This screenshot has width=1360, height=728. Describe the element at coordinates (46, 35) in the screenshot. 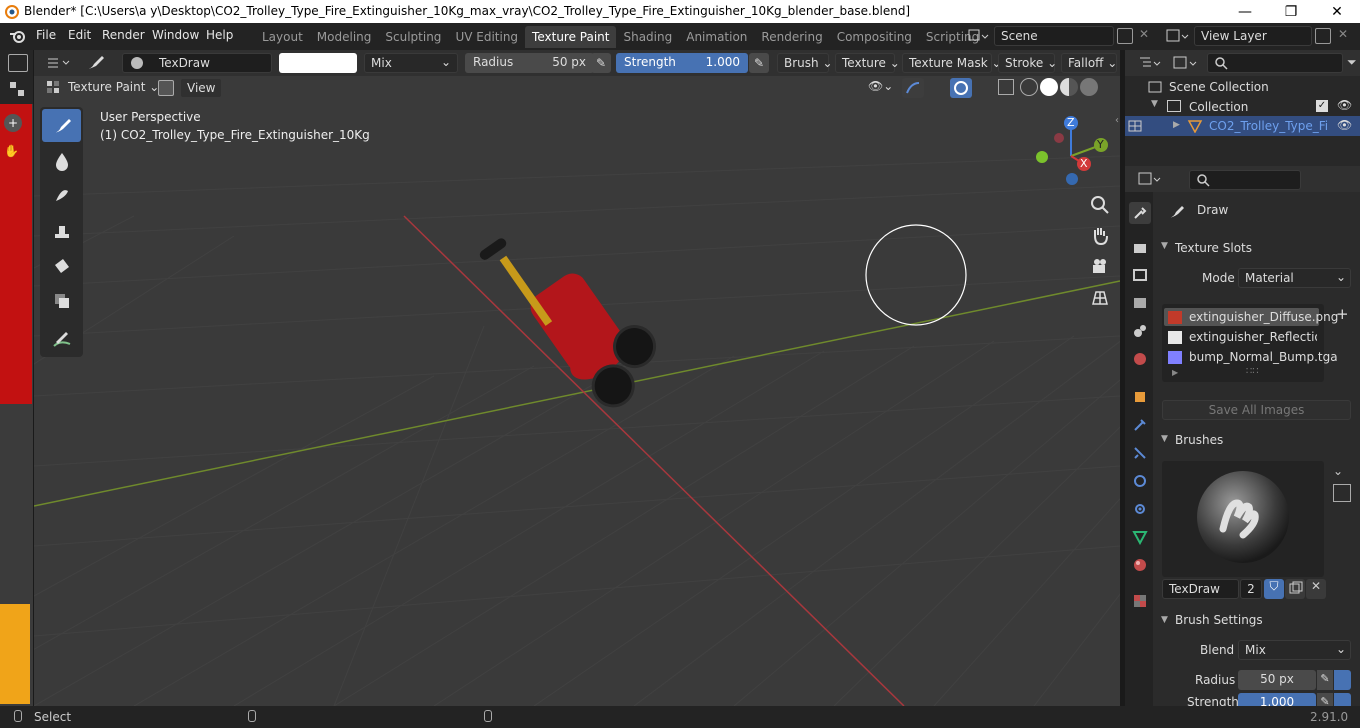

I see `menu-file: File` at that location.